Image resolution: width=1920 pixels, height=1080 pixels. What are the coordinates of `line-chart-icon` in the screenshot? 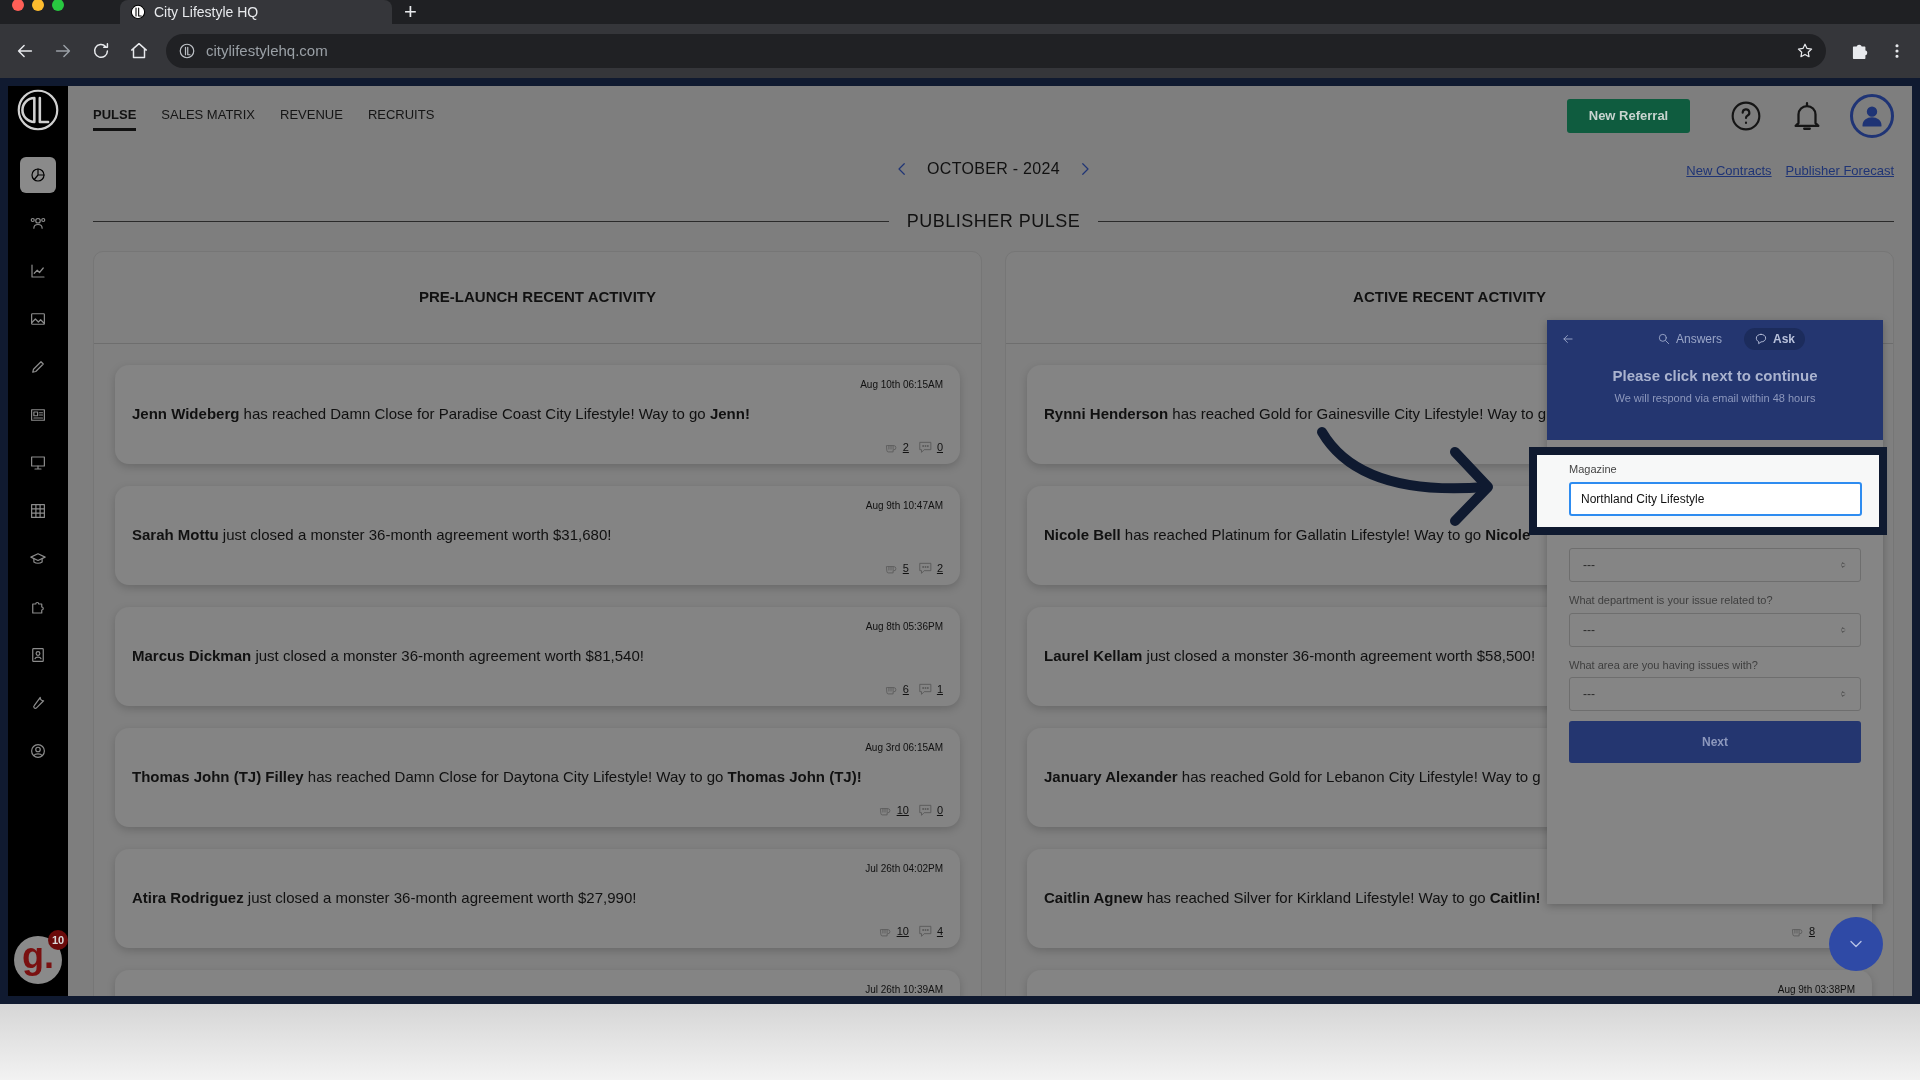 It's located at (38, 271).